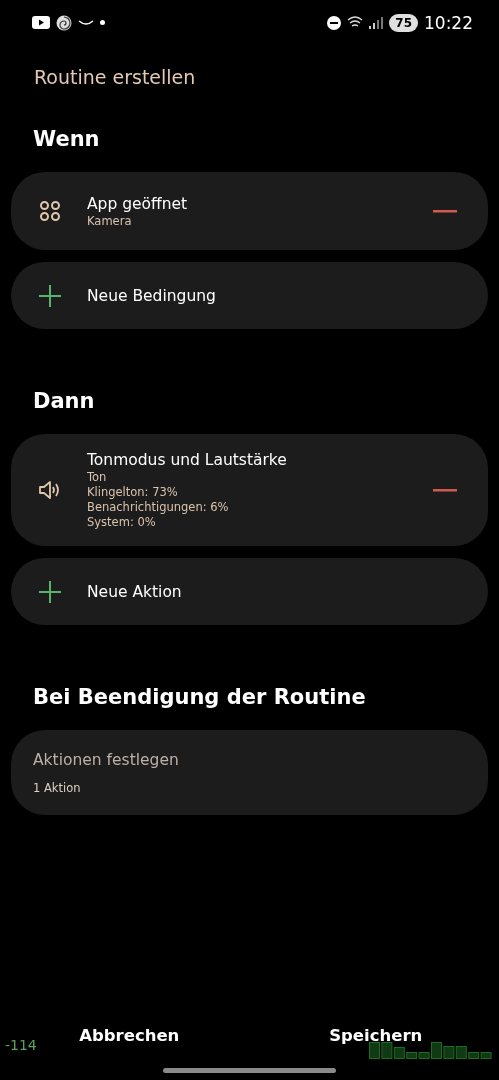  What do you see at coordinates (403, 22) in the screenshot?
I see `battery-level: 75` at bounding box center [403, 22].